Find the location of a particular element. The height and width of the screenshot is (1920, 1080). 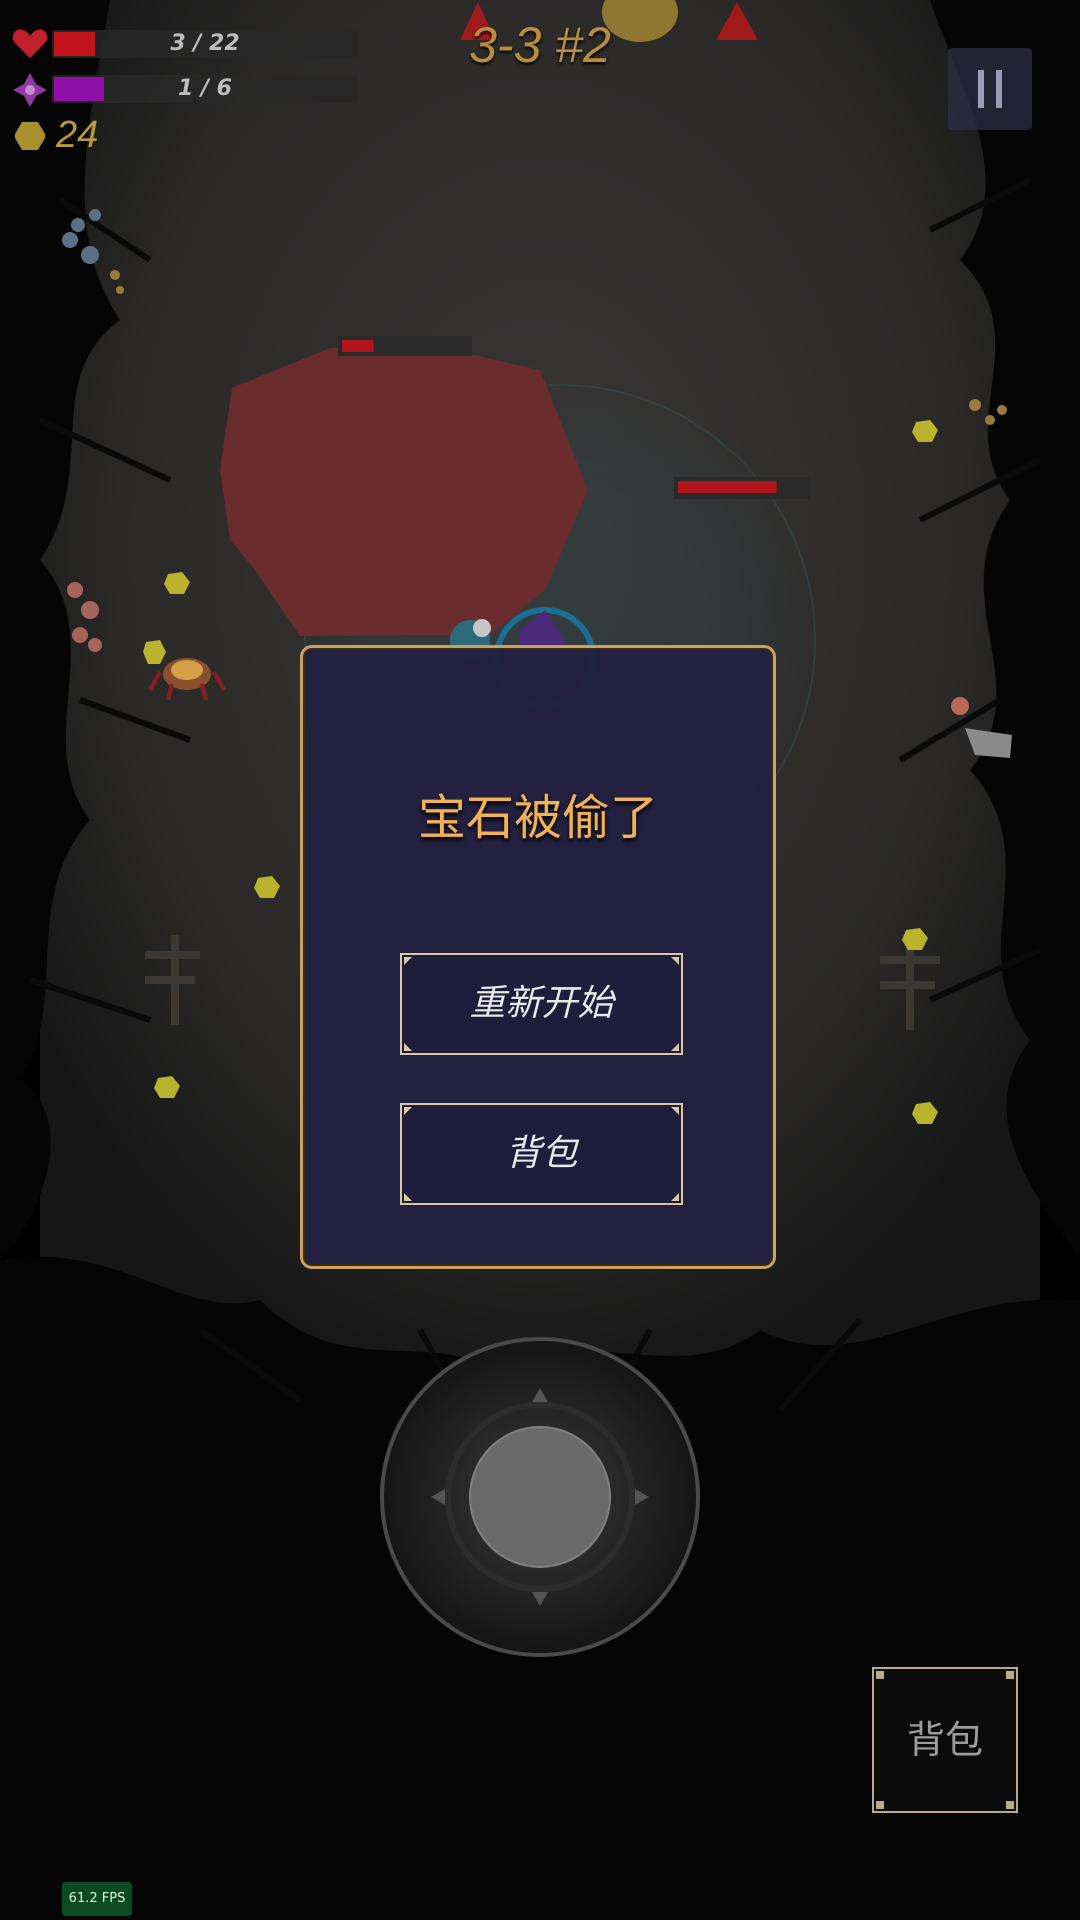

mana-text: 1 / 6 is located at coordinates (205, 88).